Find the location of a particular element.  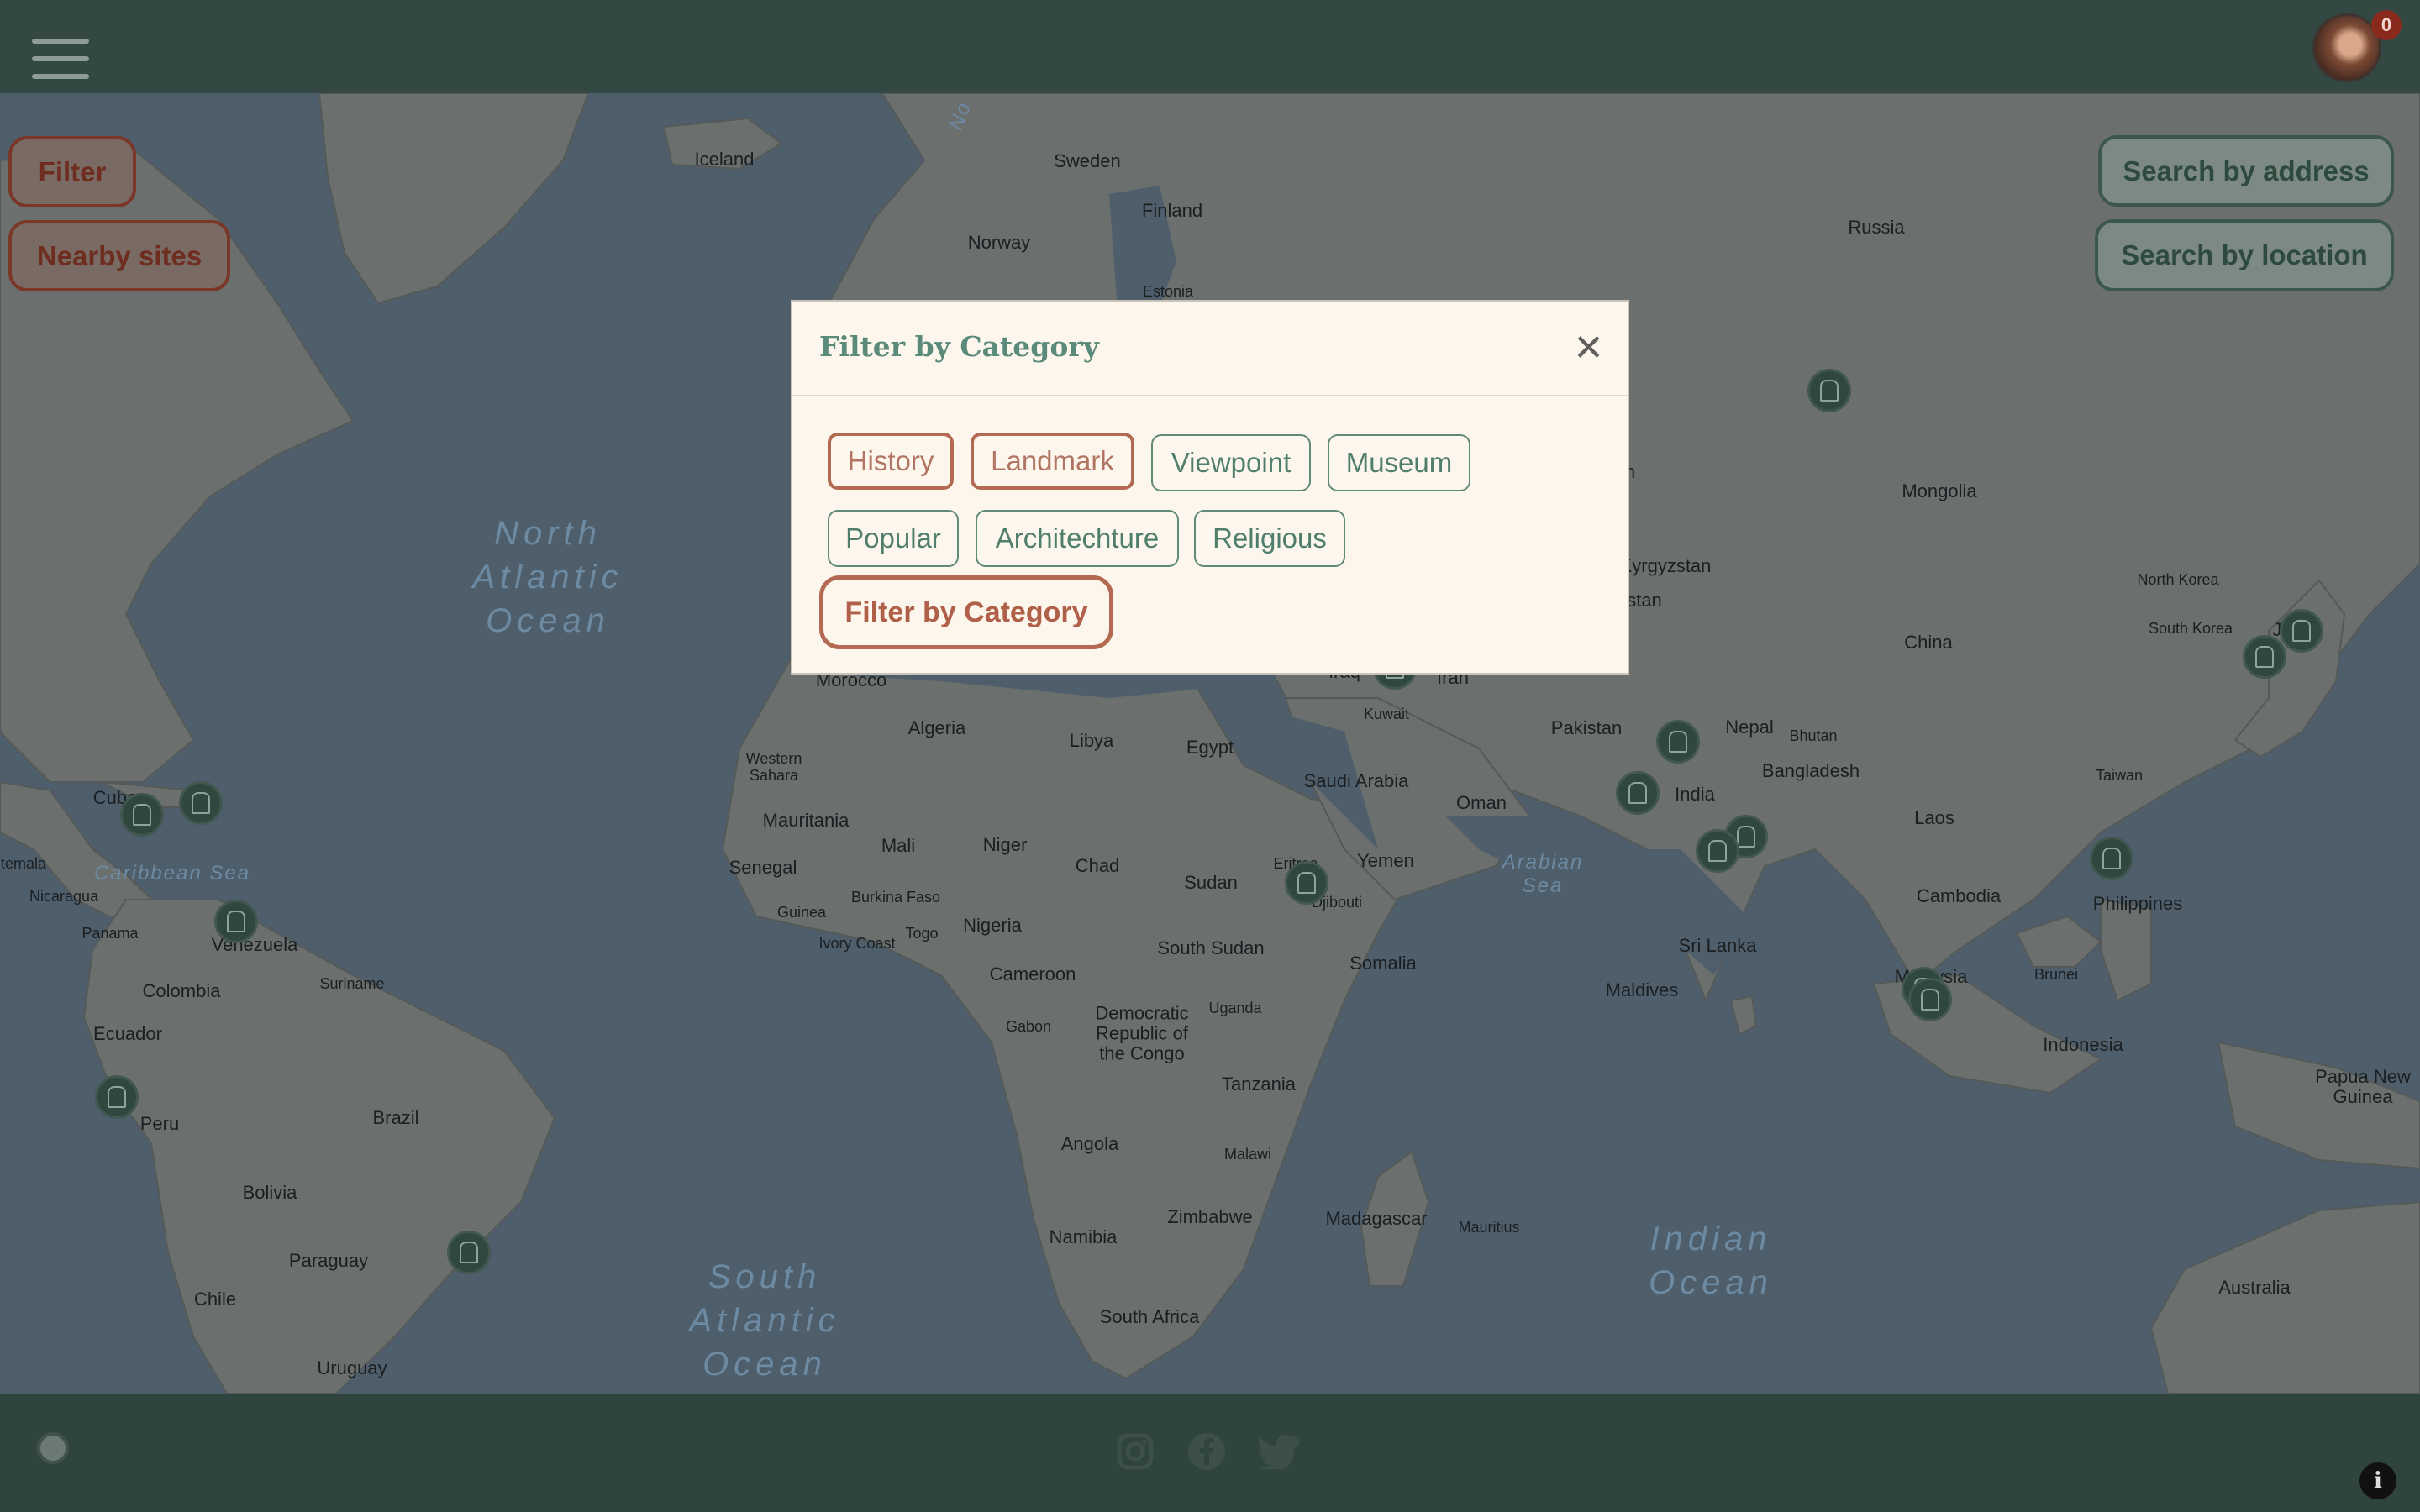

apply-filter-button: Filter by Category is located at coordinates (966, 612).